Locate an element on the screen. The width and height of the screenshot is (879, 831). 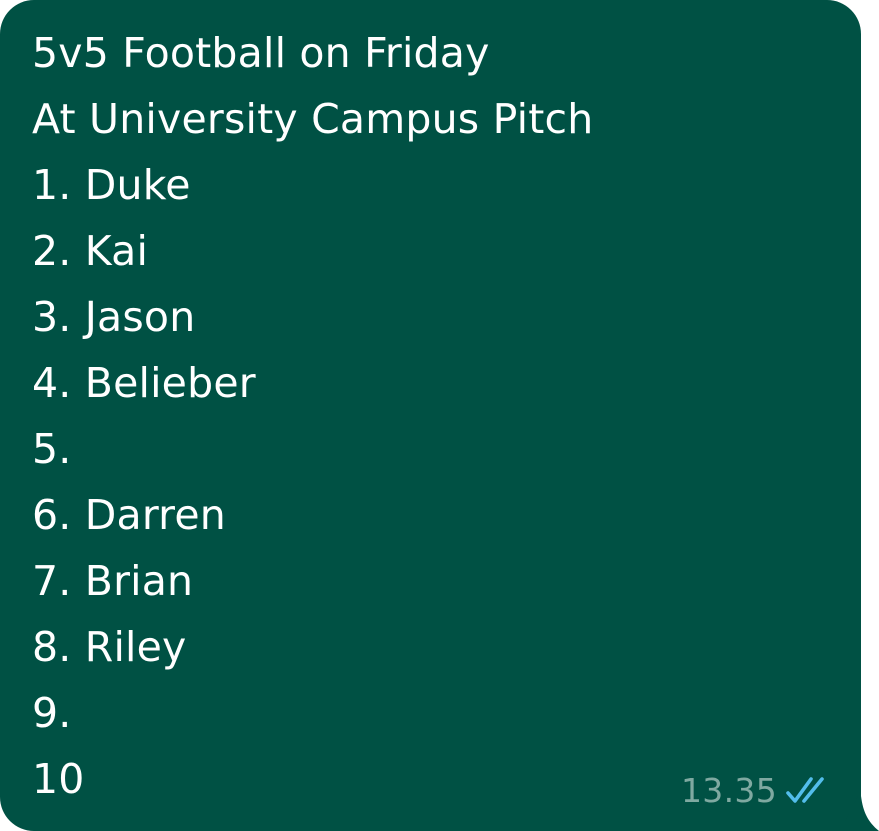
message-meta: 13.35 is located at coordinates (756, 791).